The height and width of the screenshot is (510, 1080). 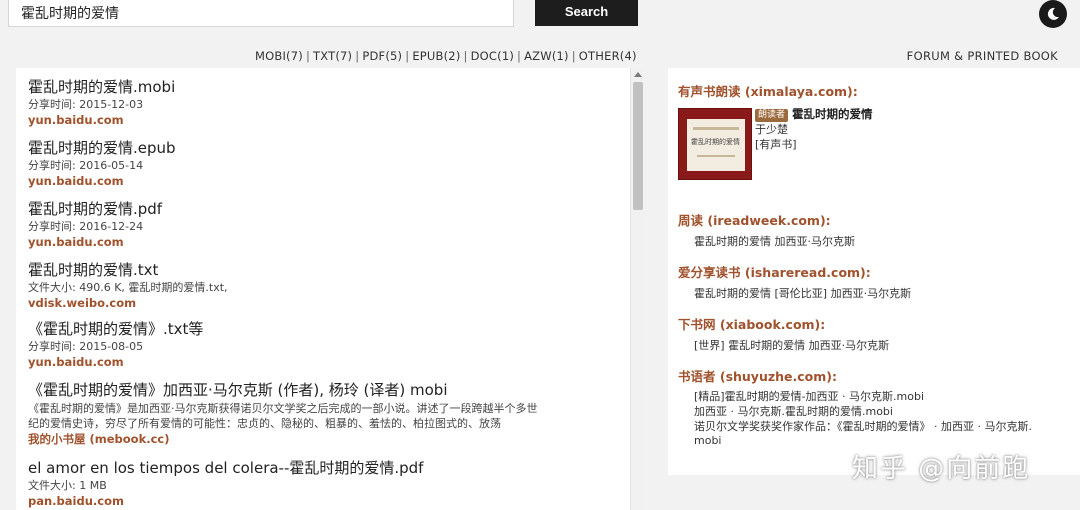 I want to click on results-scrollbar, so click(x=637, y=289).